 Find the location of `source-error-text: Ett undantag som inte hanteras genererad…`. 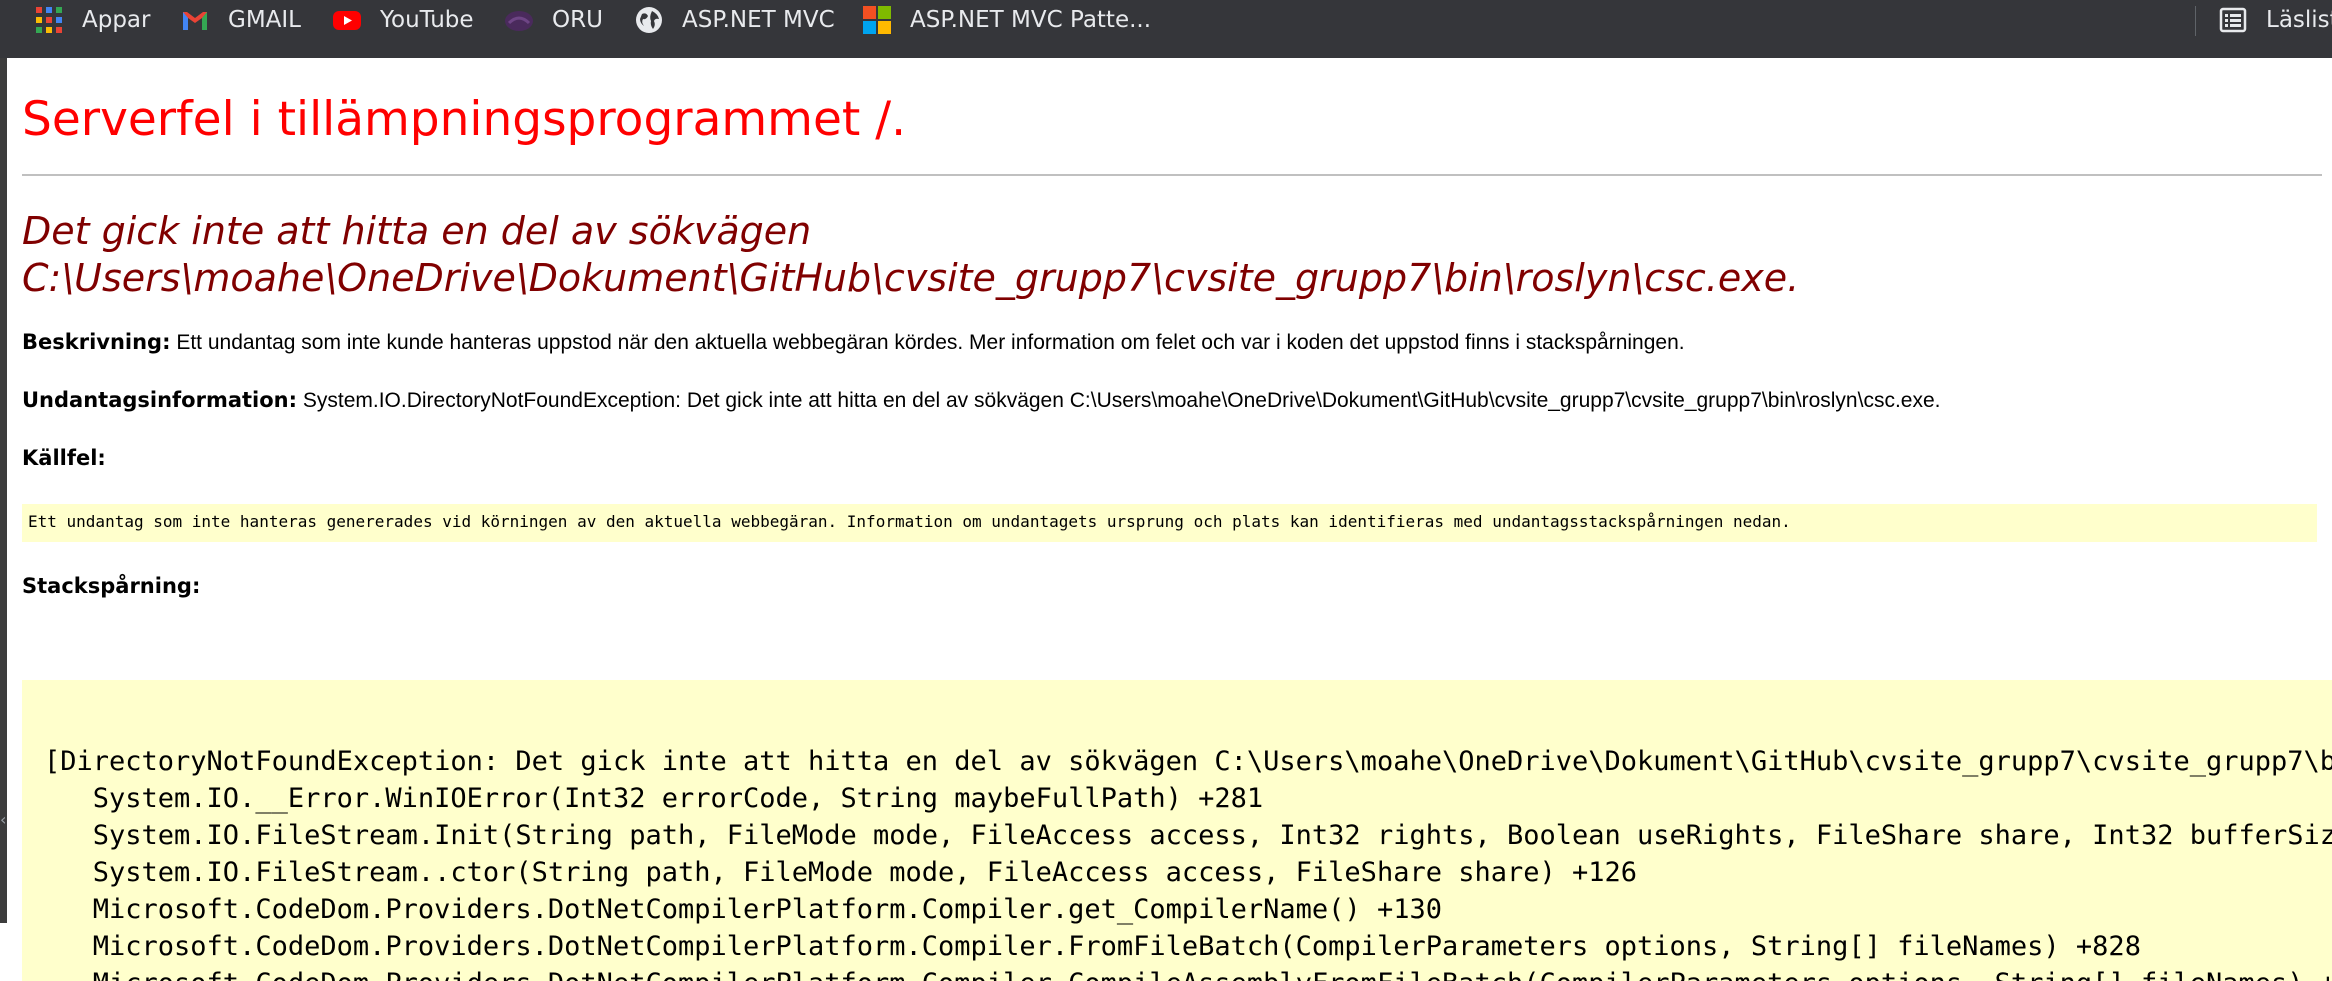

source-error-text: Ett undantag som inte hanteras genererad… is located at coordinates (909, 521).